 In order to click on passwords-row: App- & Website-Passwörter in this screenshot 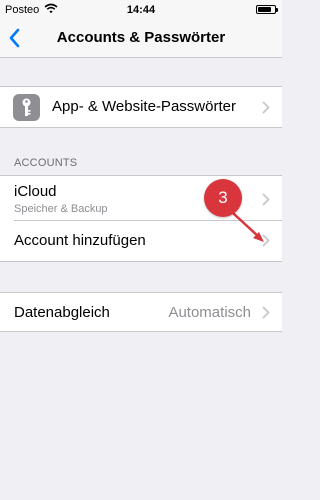, I will do `click(141, 107)`.